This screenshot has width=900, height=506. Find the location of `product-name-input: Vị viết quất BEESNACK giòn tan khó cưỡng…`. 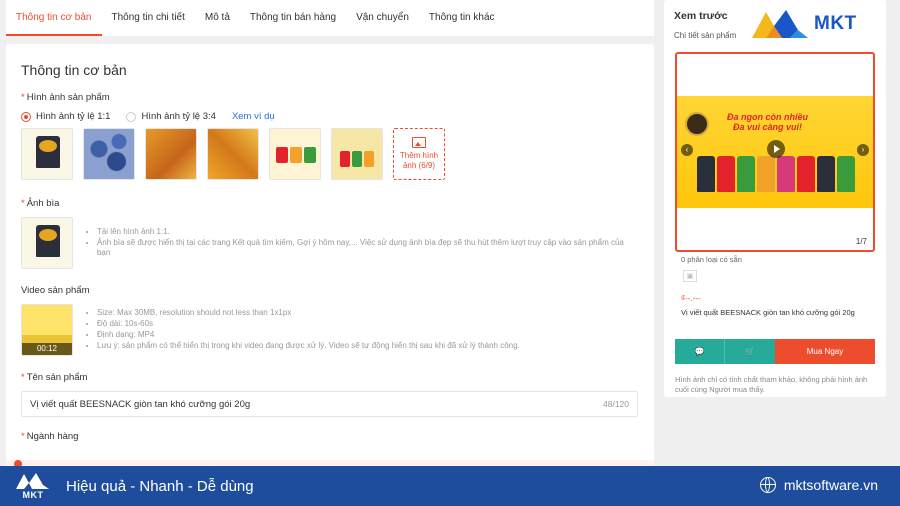

product-name-input: Vị viết quất BEESNACK giòn tan khó cưỡng… is located at coordinates (329, 404).